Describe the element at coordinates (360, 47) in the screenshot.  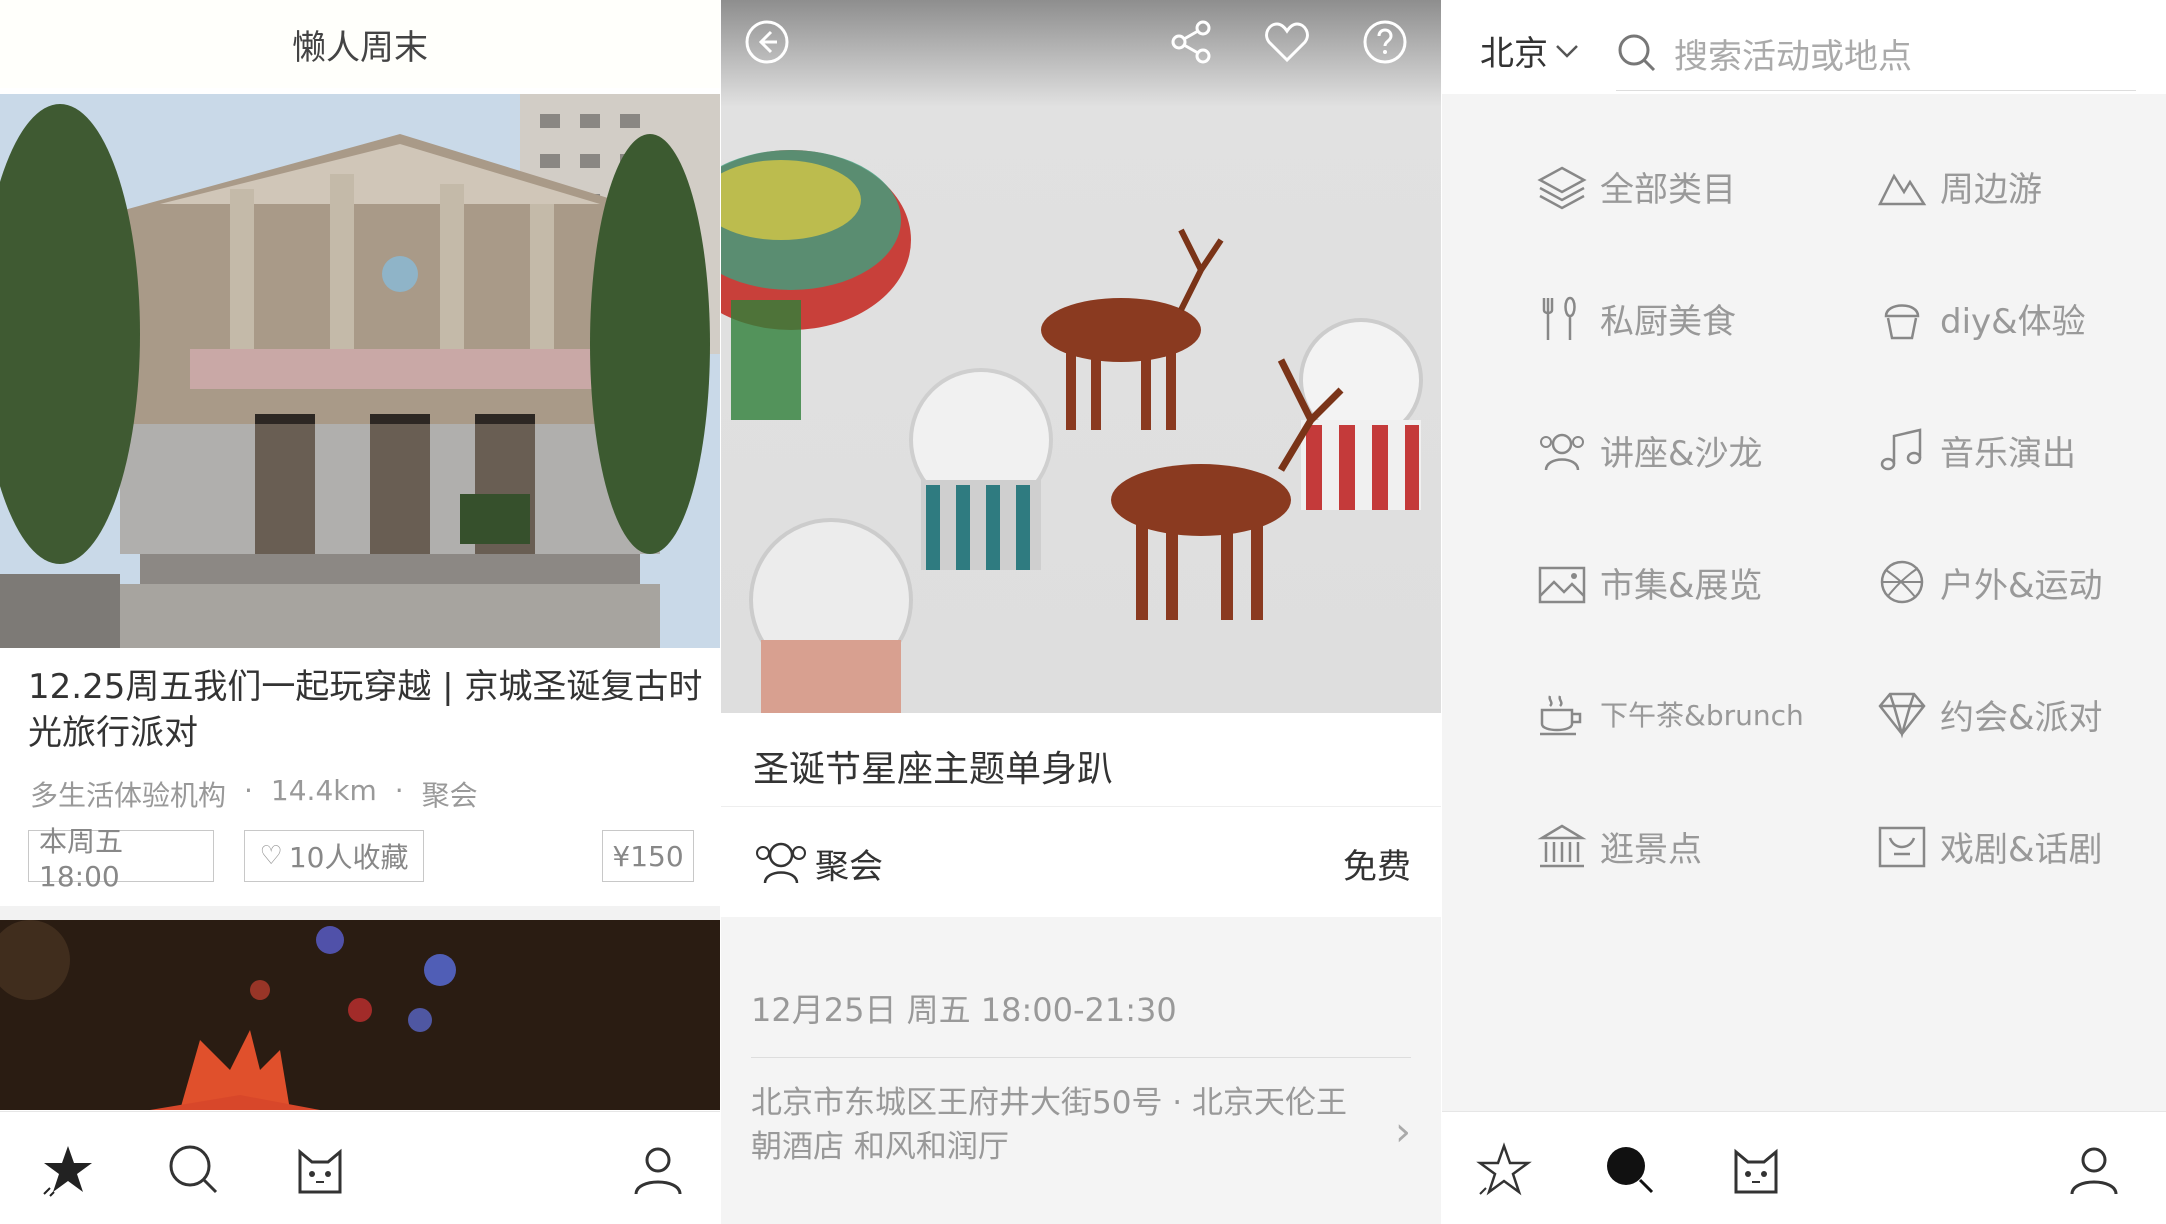
I see `page-title: 懒人周末` at that location.